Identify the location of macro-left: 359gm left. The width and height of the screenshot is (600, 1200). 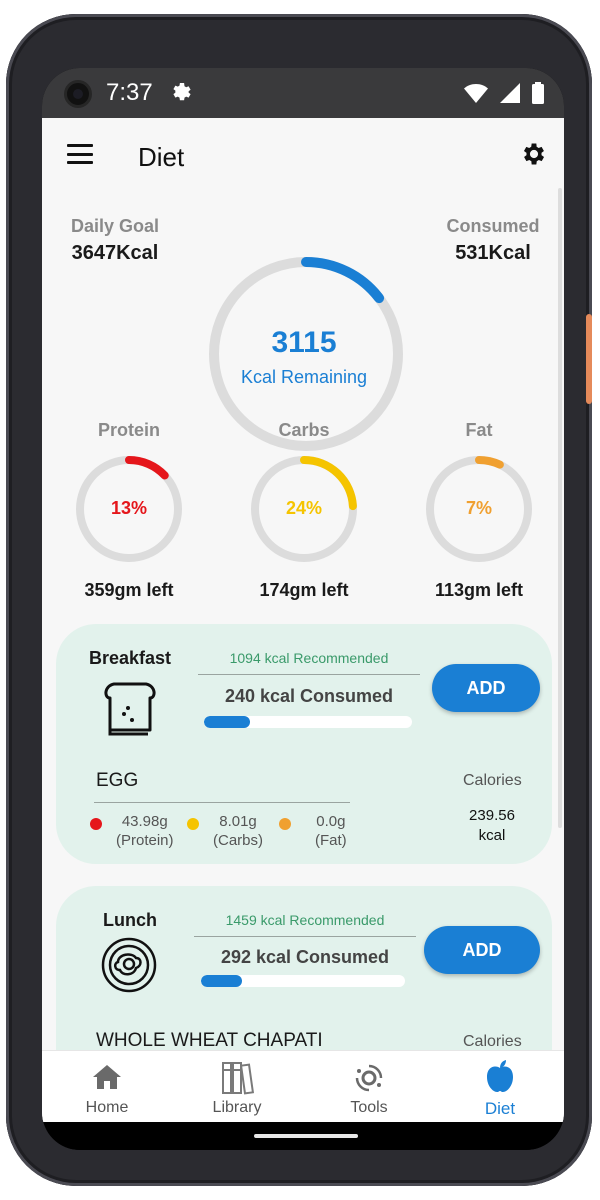
(129, 590).